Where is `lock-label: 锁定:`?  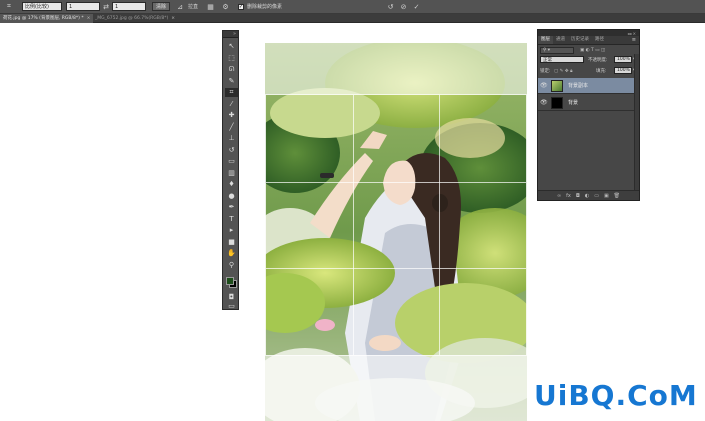
lock-label: 锁定: is located at coordinates (545, 71).